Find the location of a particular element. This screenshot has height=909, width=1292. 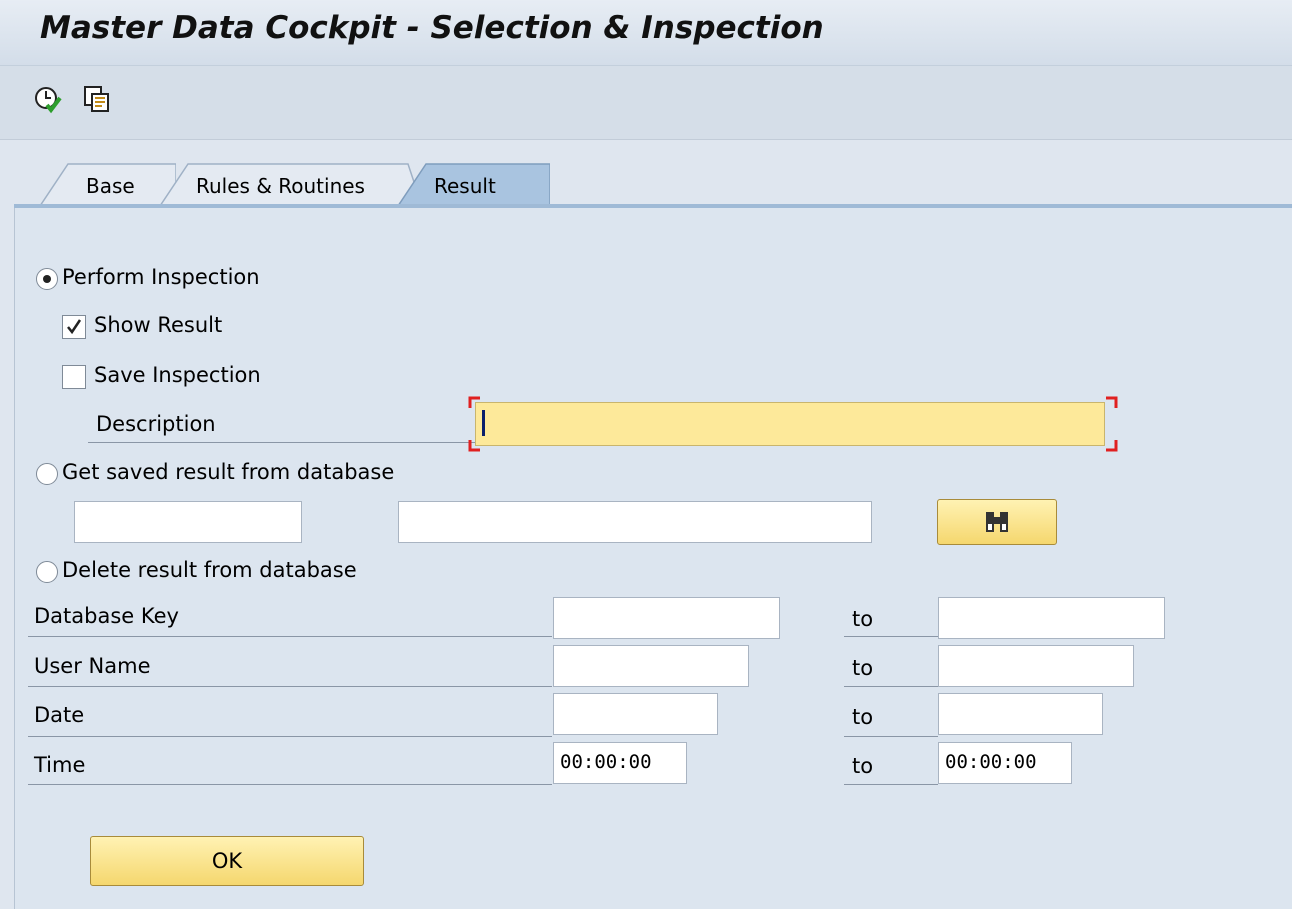

database-key-from-input is located at coordinates (666, 618).